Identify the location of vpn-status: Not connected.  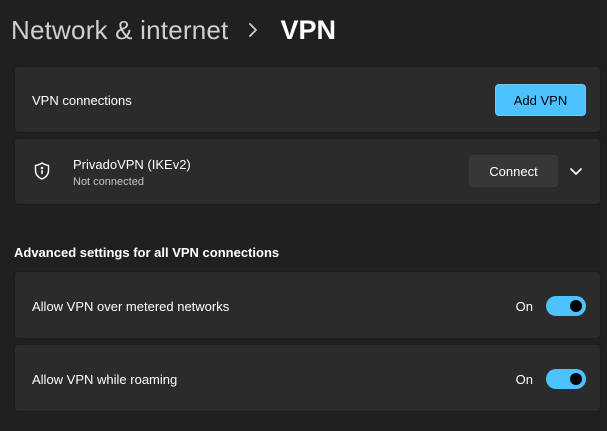
(108, 182).